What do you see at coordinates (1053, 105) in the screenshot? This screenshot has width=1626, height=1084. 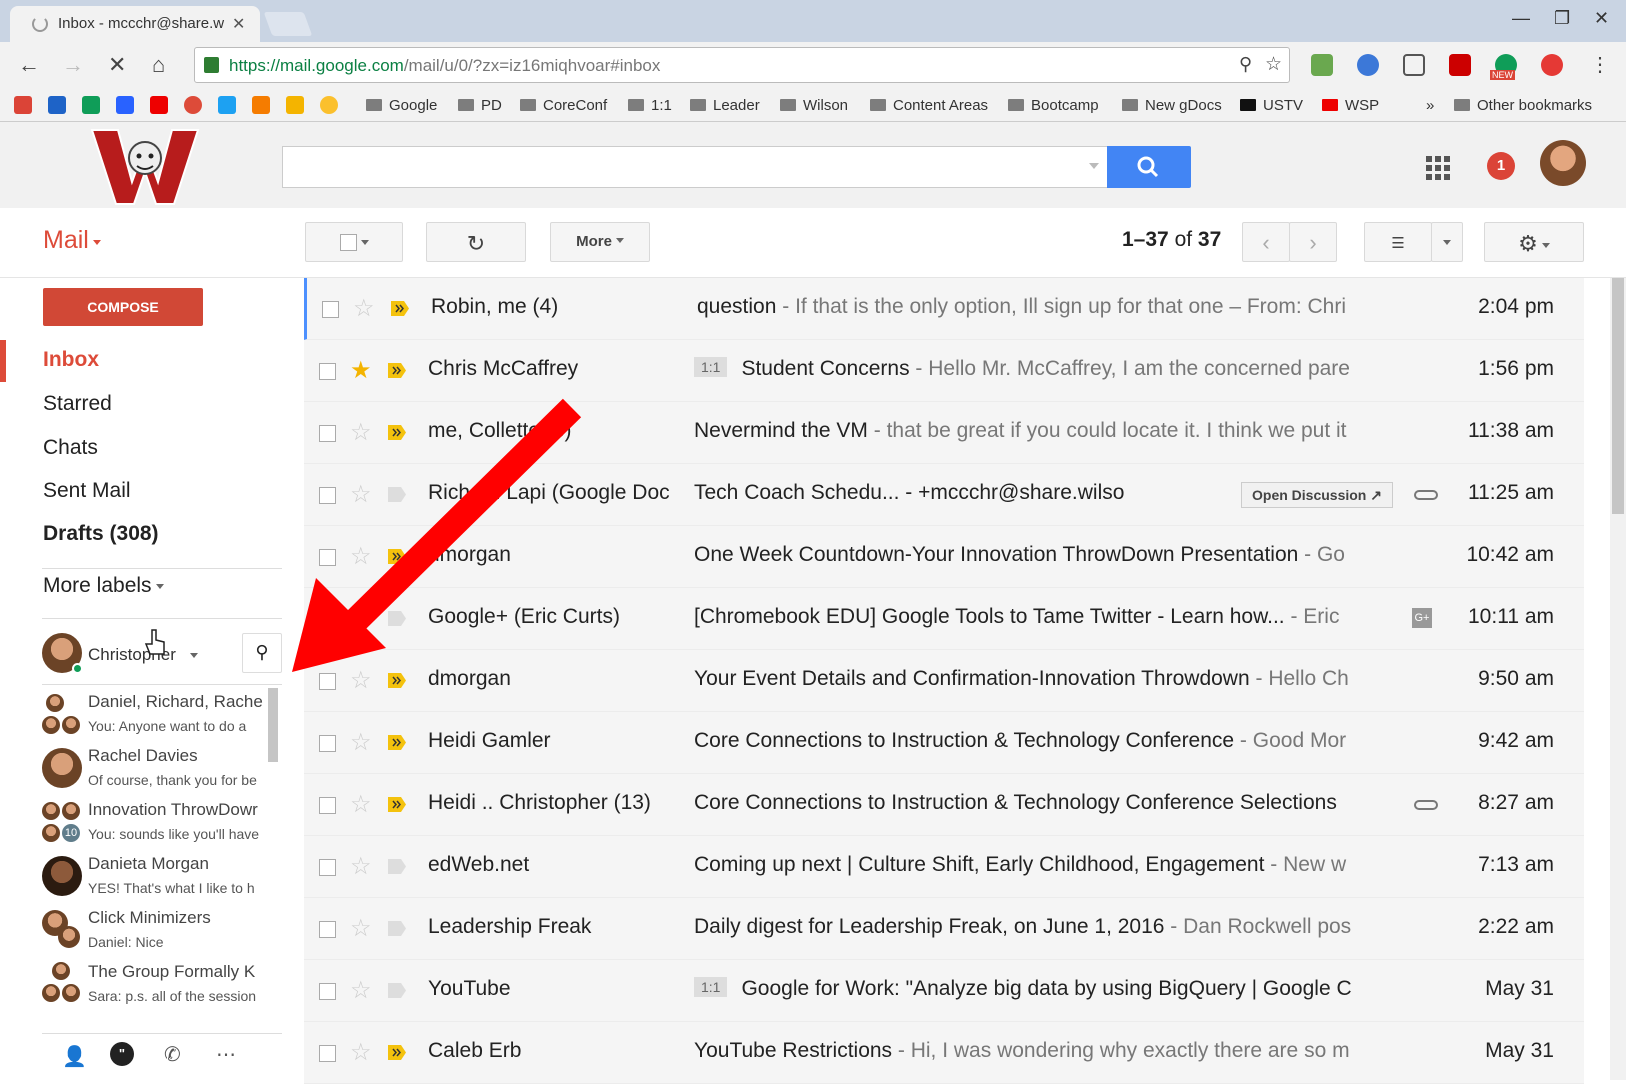 I see `bookmark-folder: Bootcamp` at bounding box center [1053, 105].